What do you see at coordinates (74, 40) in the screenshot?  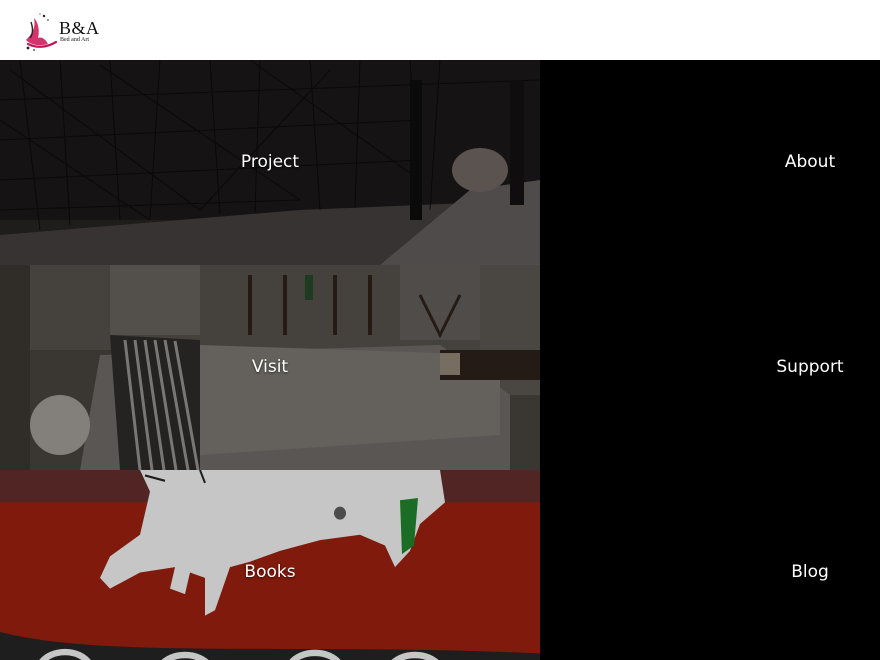 I see `logo-subtitle: Bed and Art` at bounding box center [74, 40].